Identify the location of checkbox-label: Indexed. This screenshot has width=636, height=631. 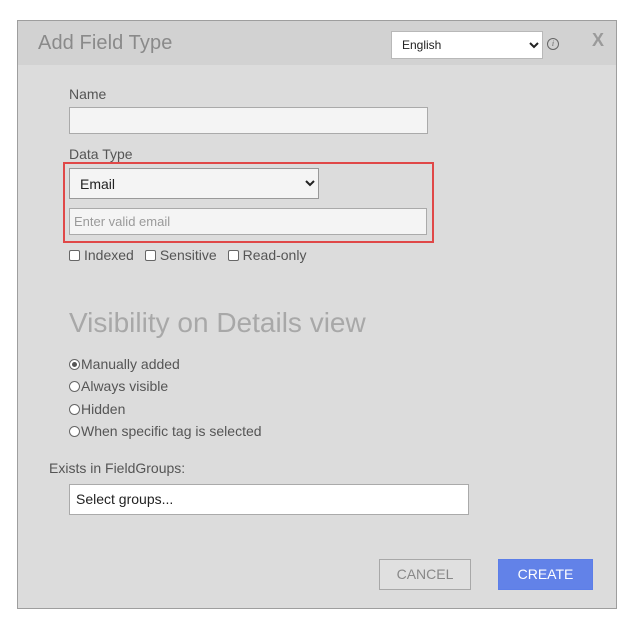
(109, 255).